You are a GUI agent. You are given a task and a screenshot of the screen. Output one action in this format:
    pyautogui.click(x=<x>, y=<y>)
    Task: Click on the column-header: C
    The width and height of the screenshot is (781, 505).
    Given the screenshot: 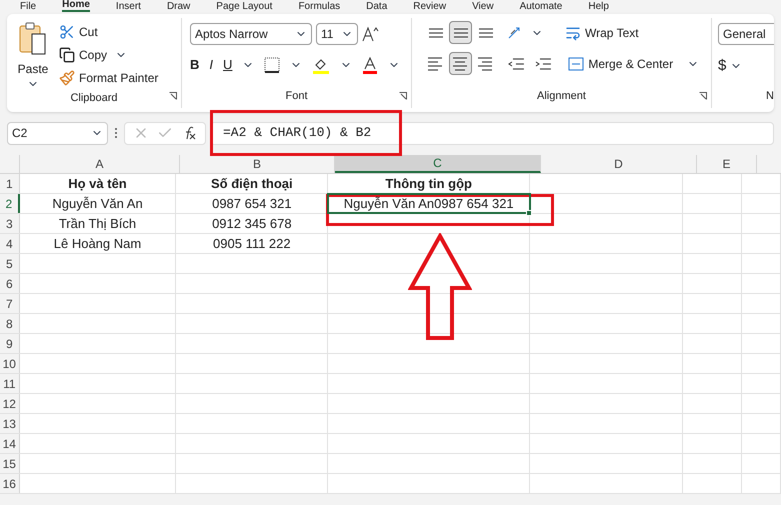 What is the action you would take?
    pyautogui.click(x=438, y=164)
    